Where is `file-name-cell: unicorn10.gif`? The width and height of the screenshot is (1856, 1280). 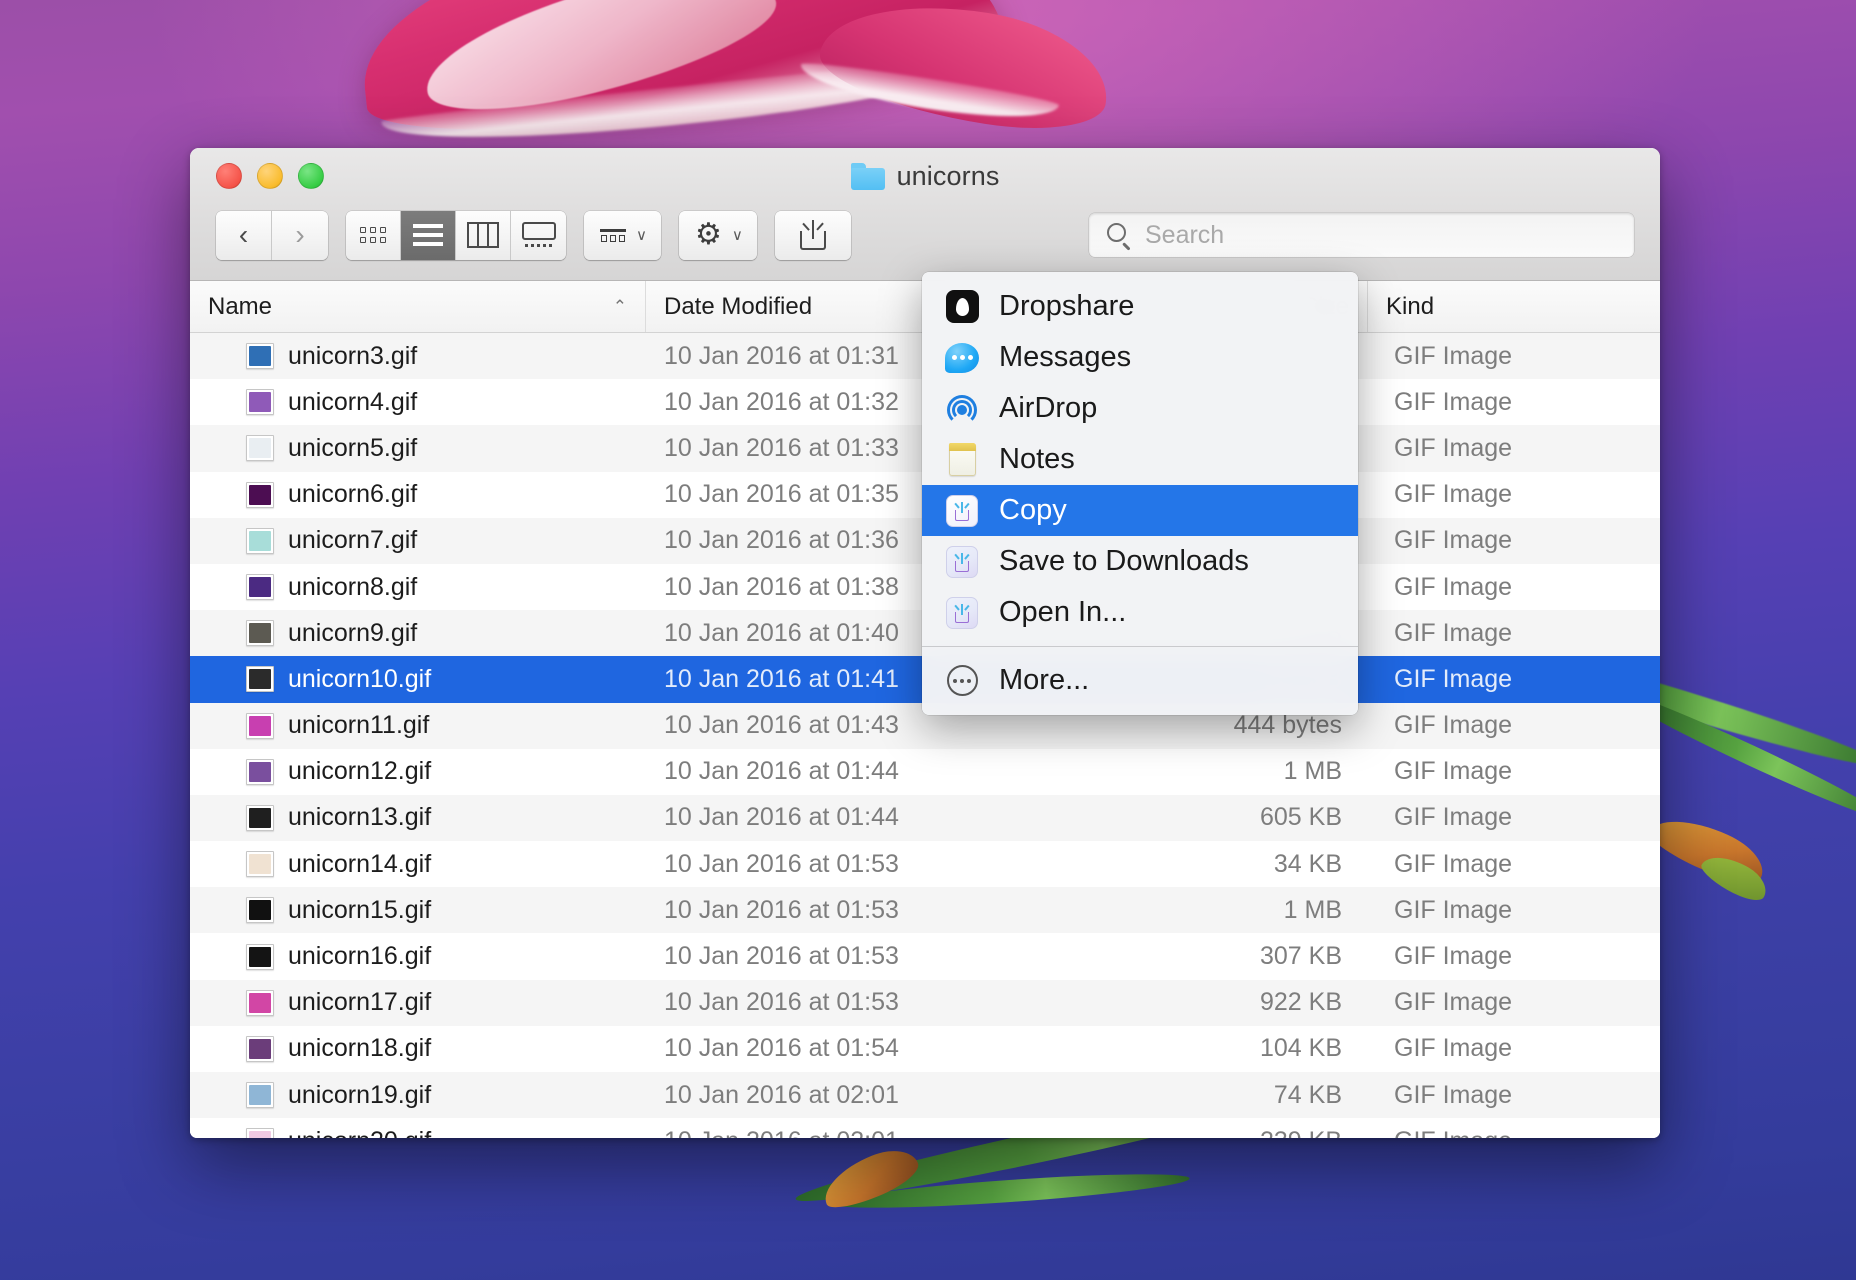
file-name-cell: unicorn10.gif is located at coordinates (418, 679).